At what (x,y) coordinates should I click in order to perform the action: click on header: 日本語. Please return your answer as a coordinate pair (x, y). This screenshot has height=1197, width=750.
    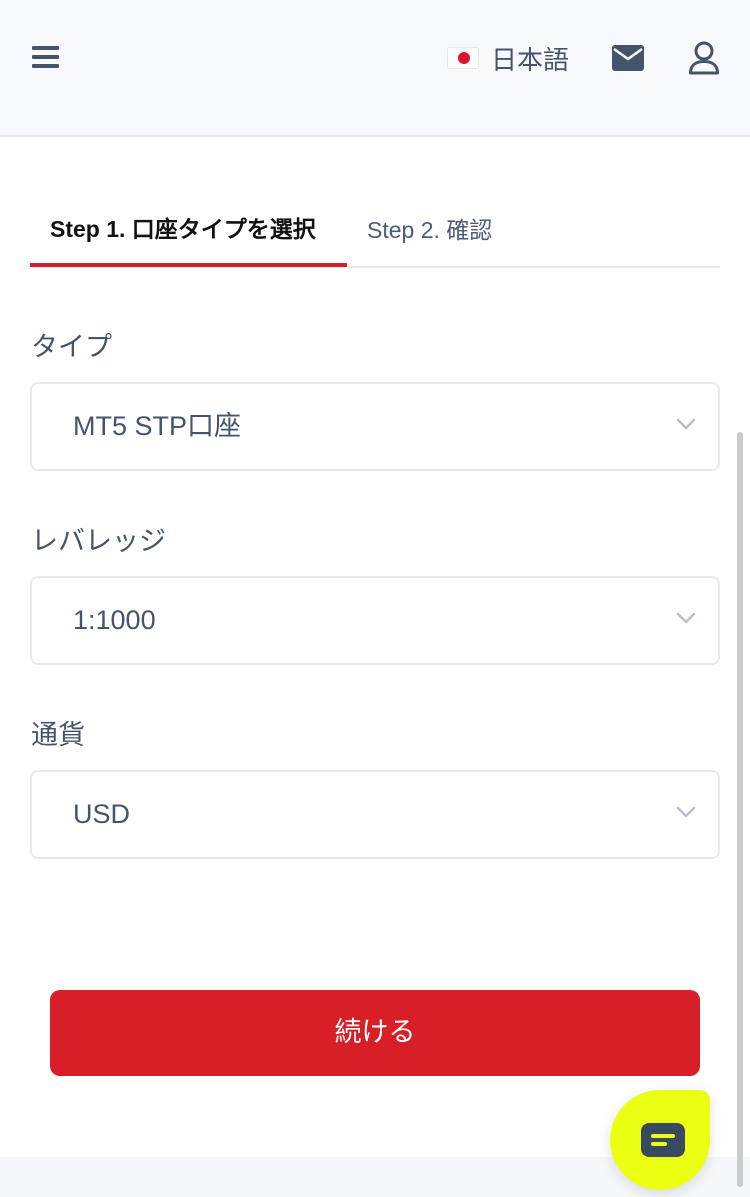
    Looking at the image, I should click on (375, 68).